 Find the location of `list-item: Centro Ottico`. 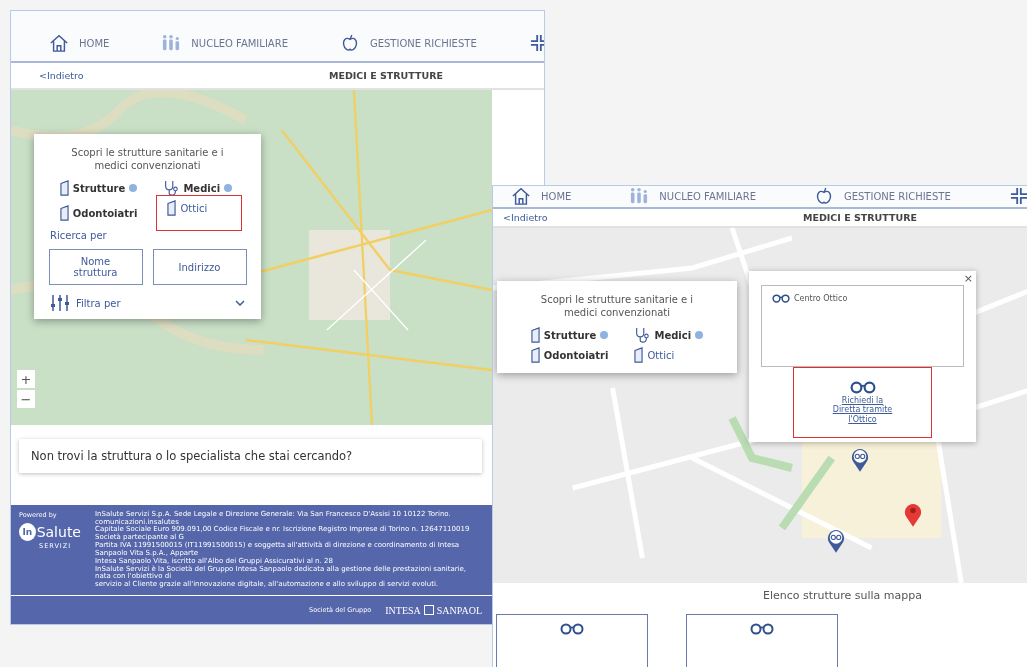

list-item: Centro Ottico is located at coordinates (821, 298).